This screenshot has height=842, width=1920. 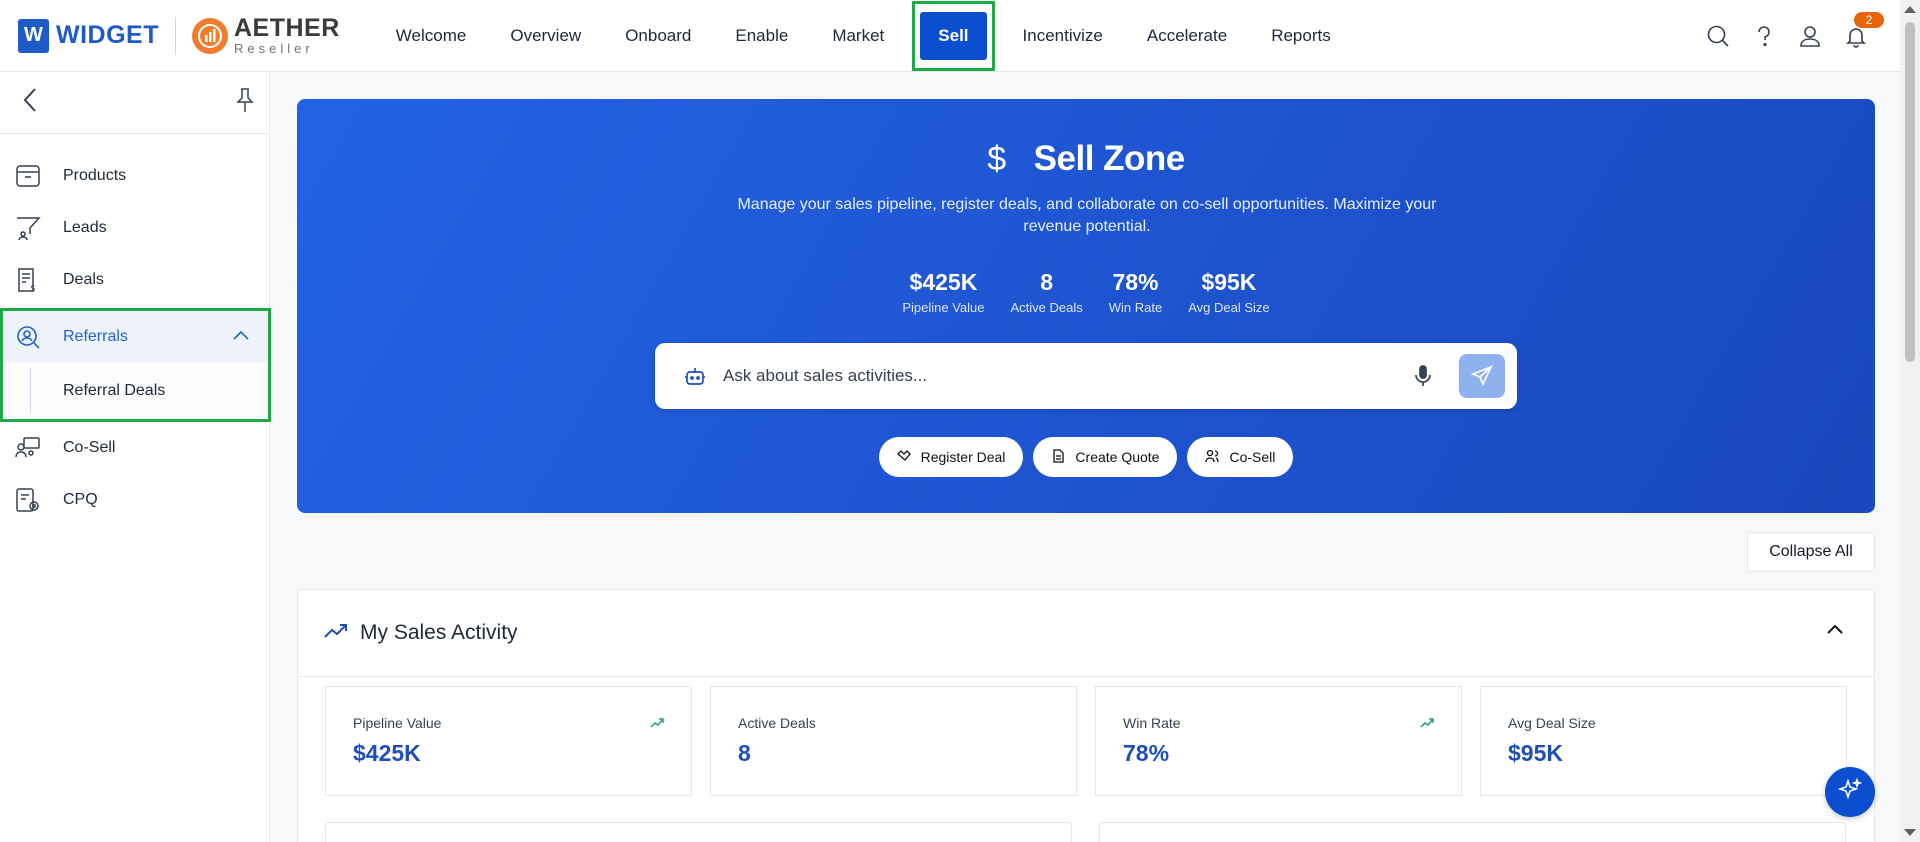 I want to click on metric-label: Avg Deal Size, so click(x=1552, y=723).